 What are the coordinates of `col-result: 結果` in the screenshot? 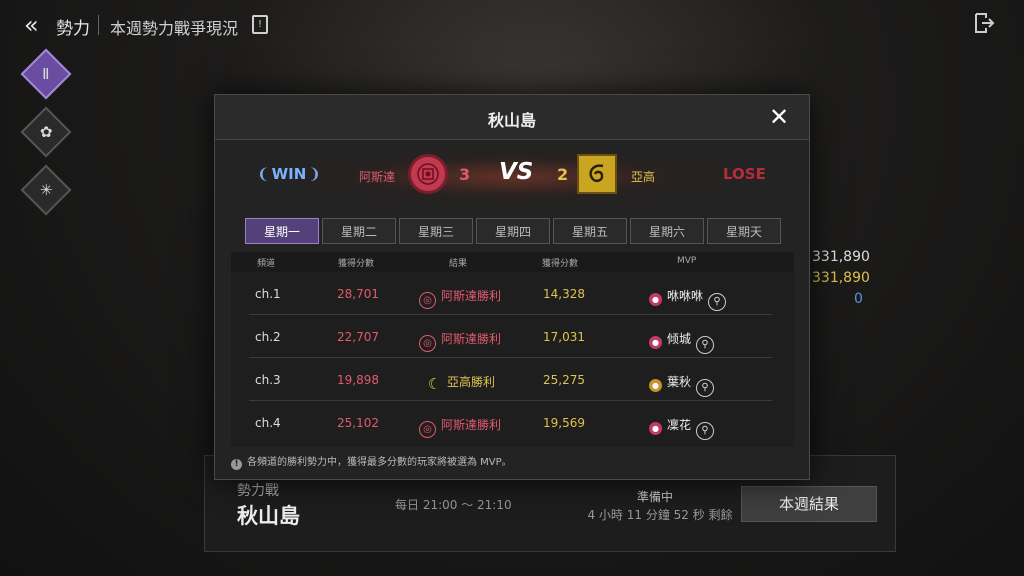 It's located at (458, 264).